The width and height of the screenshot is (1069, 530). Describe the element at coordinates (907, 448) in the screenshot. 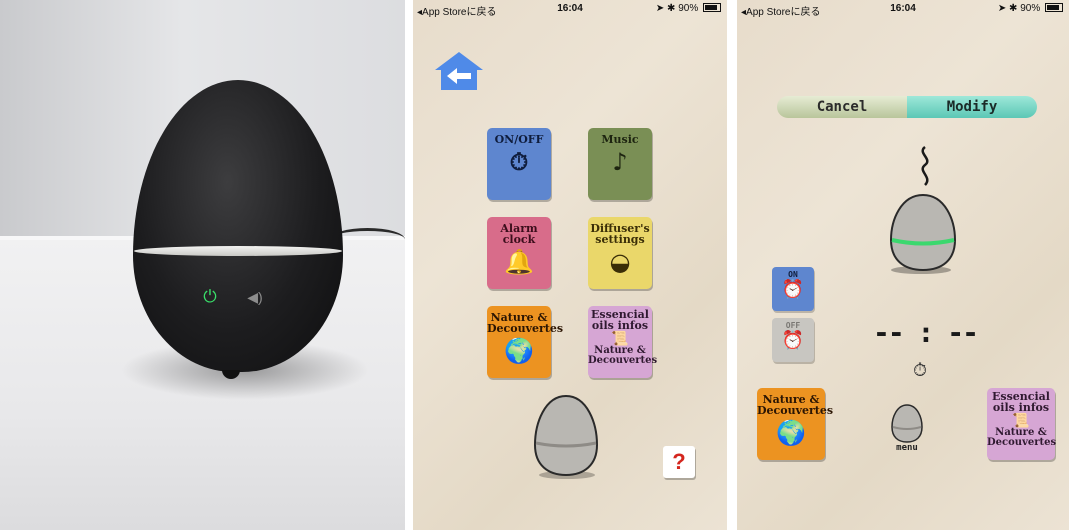

I see `menu-label: menu` at that location.